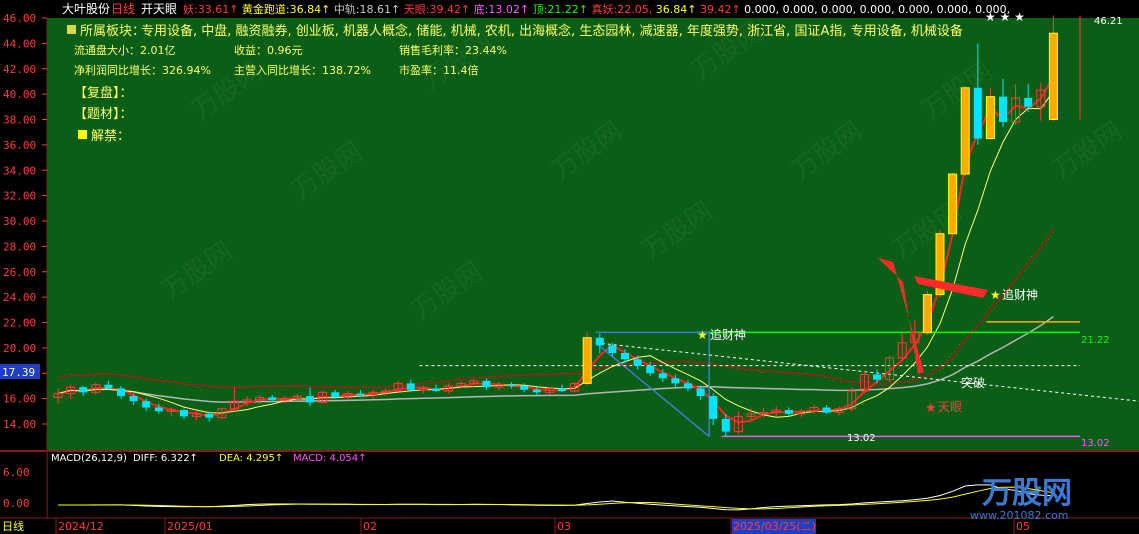 This screenshot has height=534, width=1139. Describe the element at coordinates (13, 526) in the screenshot. I see `date-axis-period: 日线` at that location.